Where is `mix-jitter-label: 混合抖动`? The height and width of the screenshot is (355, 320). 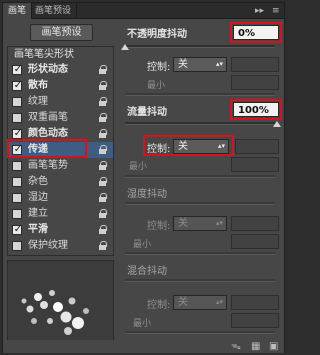 mix-jitter-label: 混合抖动 is located at coordinates (147, 271).